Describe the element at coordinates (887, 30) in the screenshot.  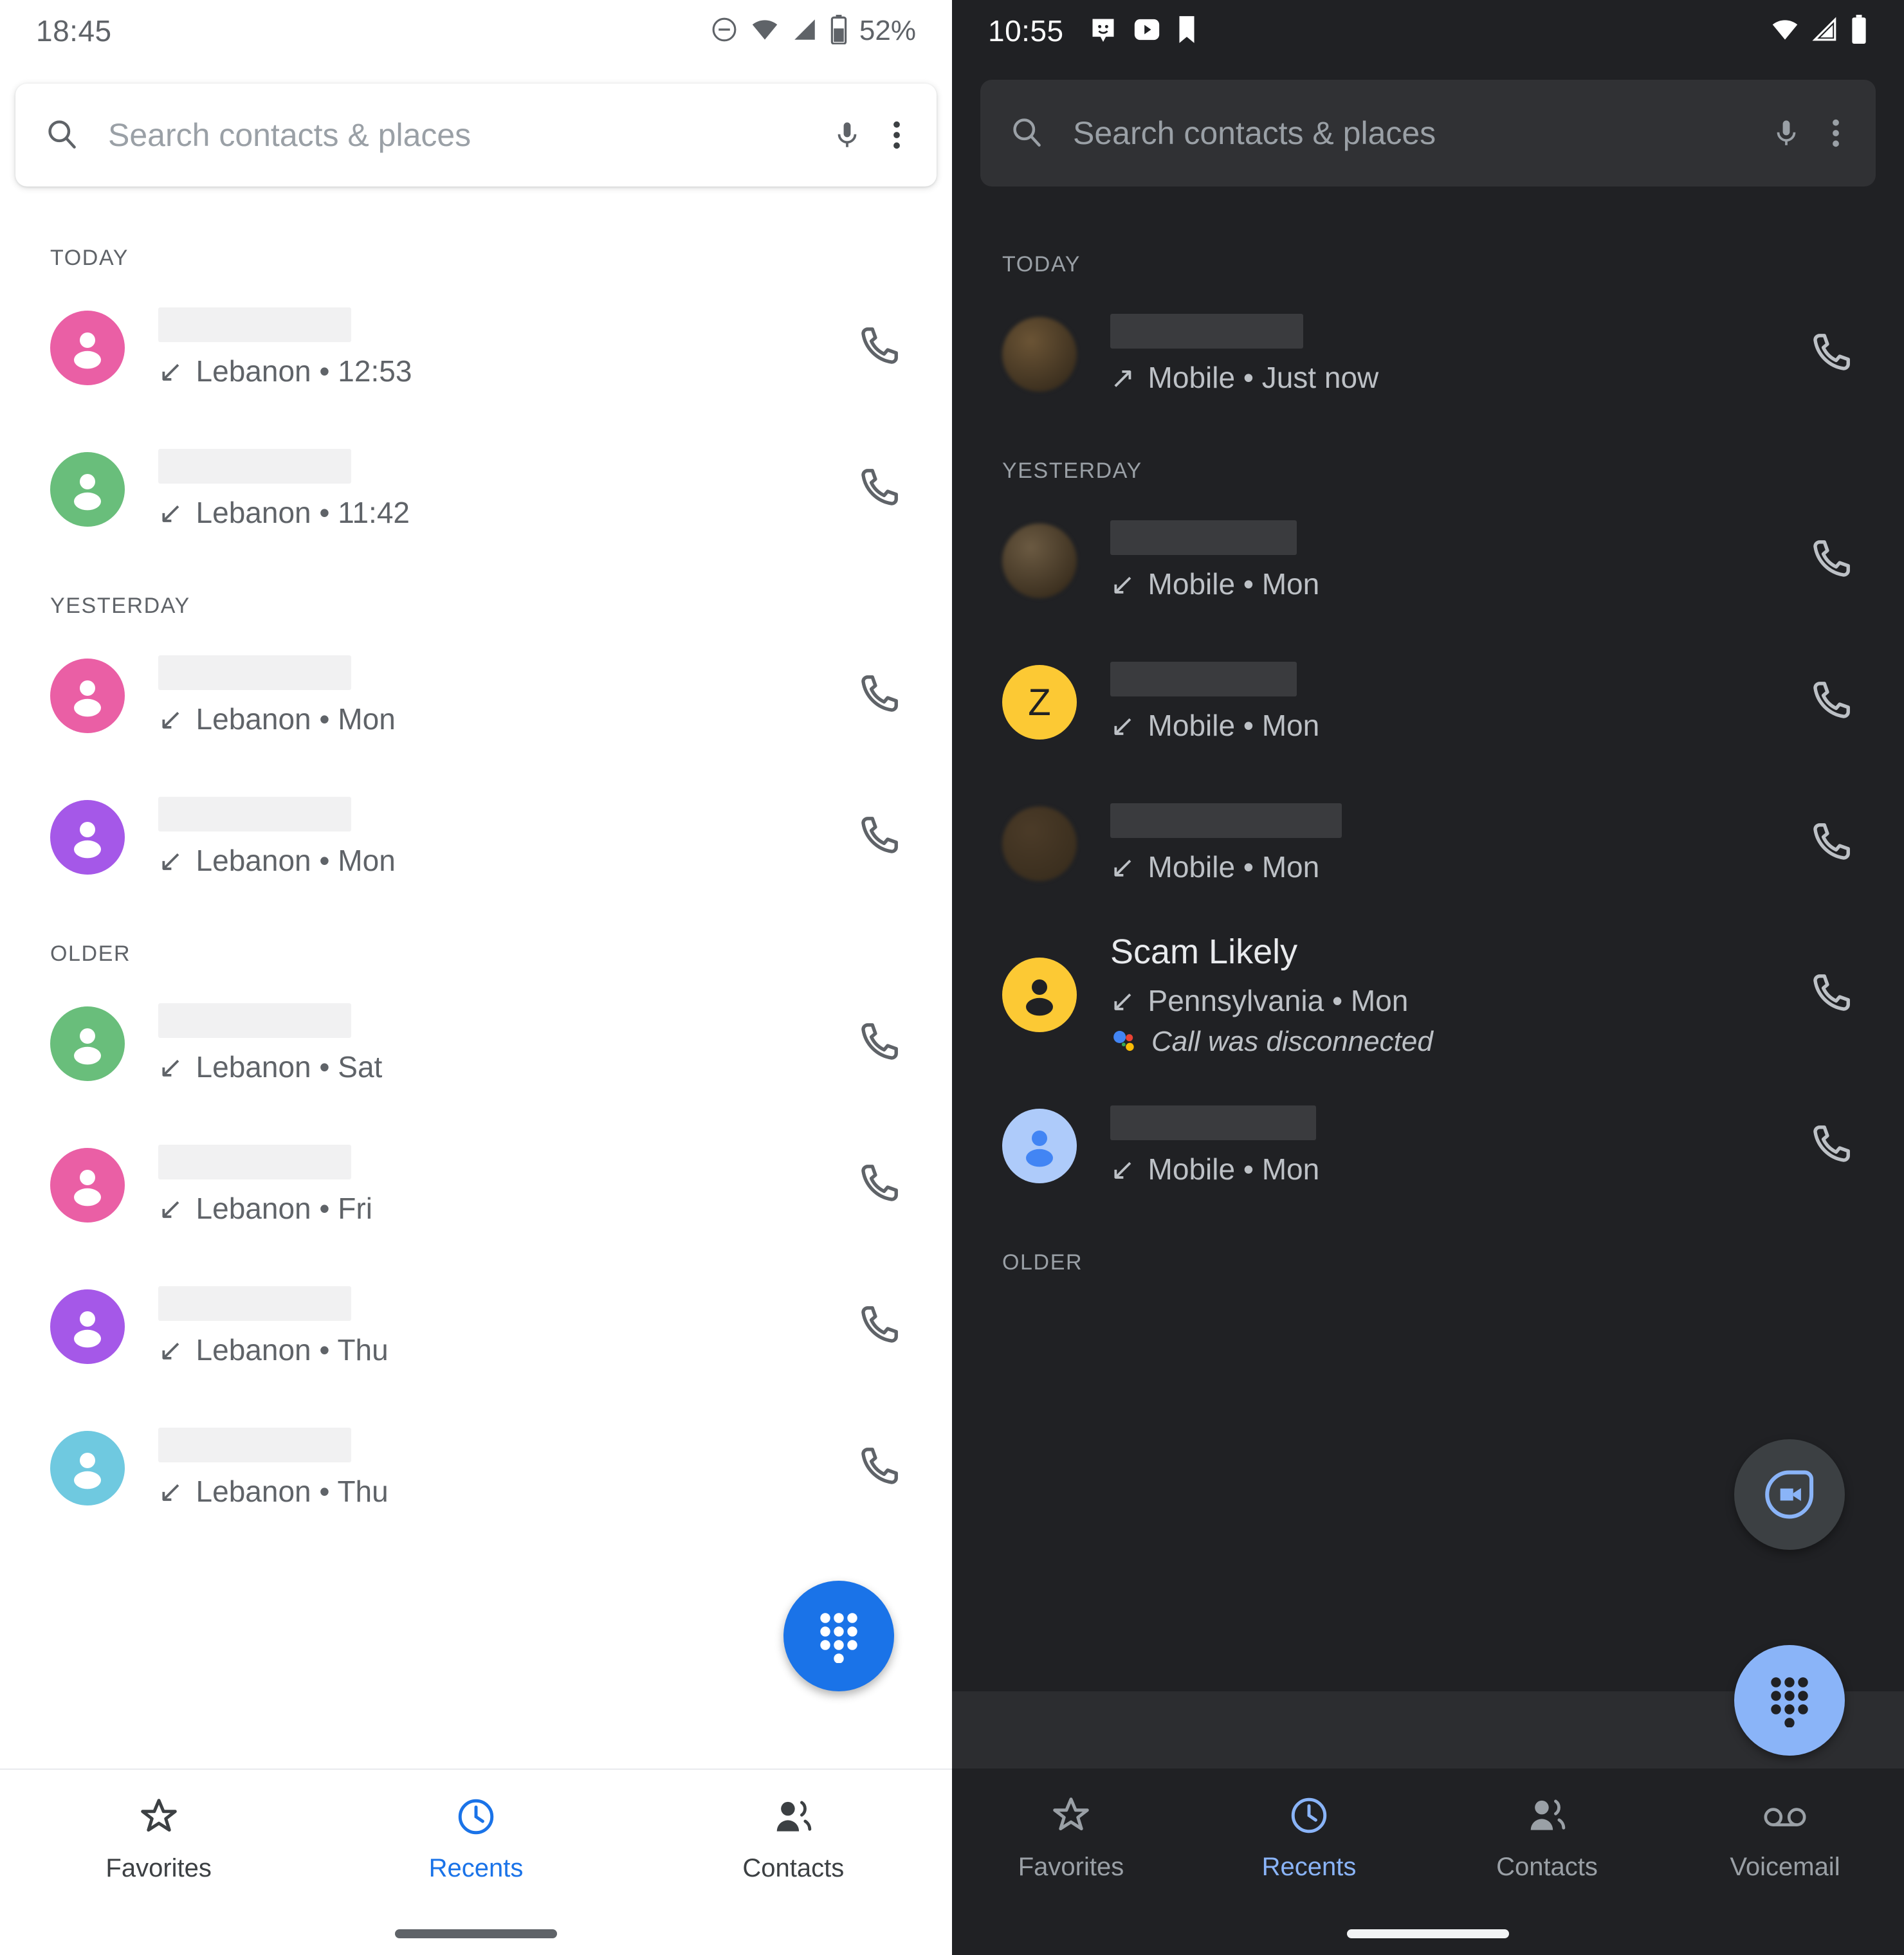
I see `battery-percent-label: 52%` at that location.